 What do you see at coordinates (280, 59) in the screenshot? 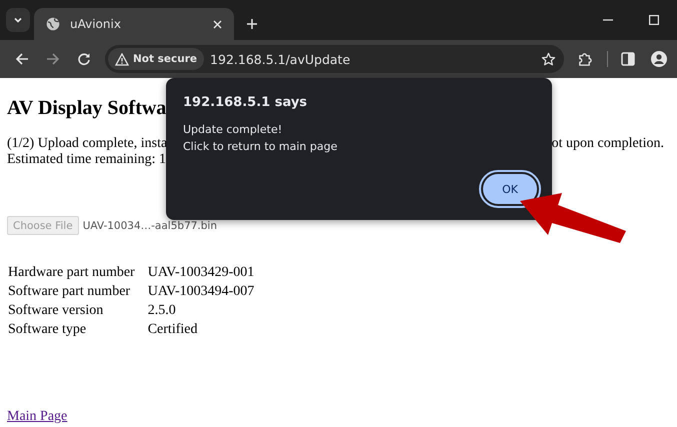
I see `address-field: 192.168.5.1/avUpdate` at bounding box center [280, 59].